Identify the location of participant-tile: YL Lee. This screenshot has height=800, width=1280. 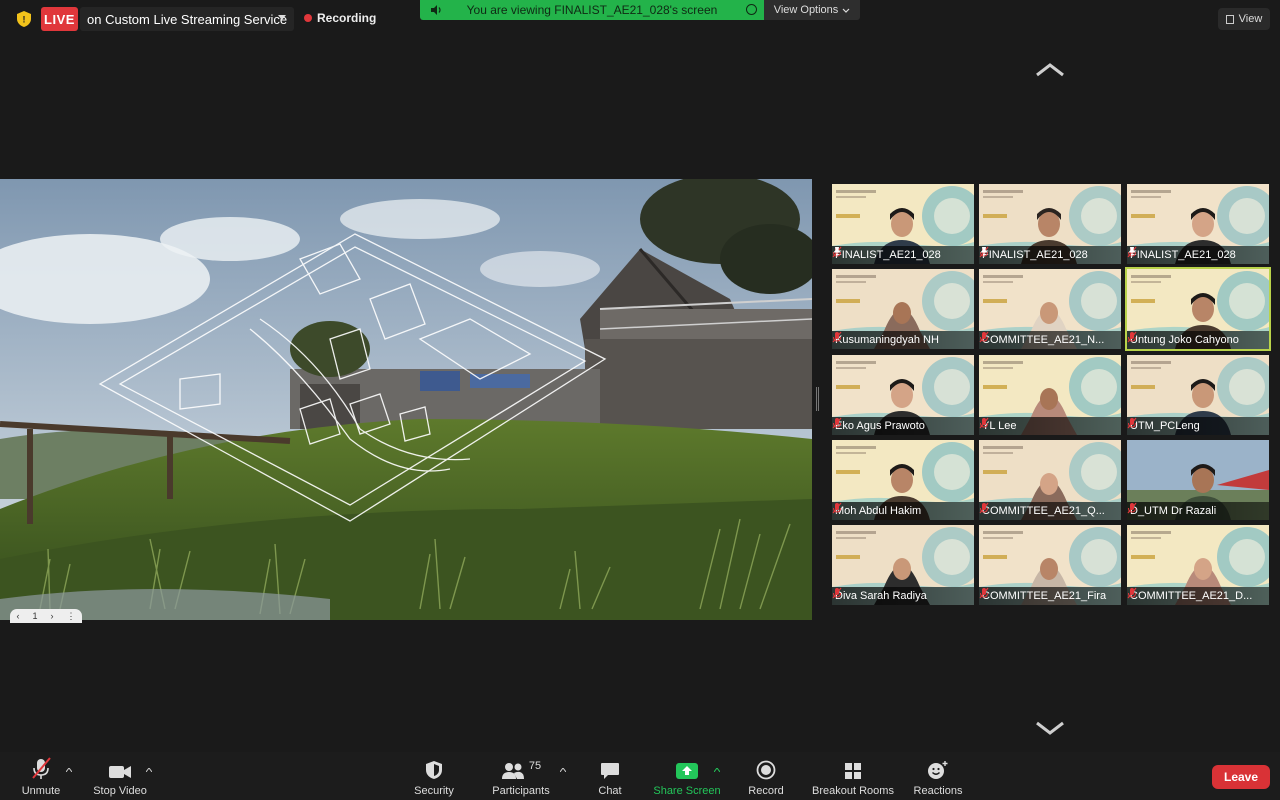
(1050, 395).